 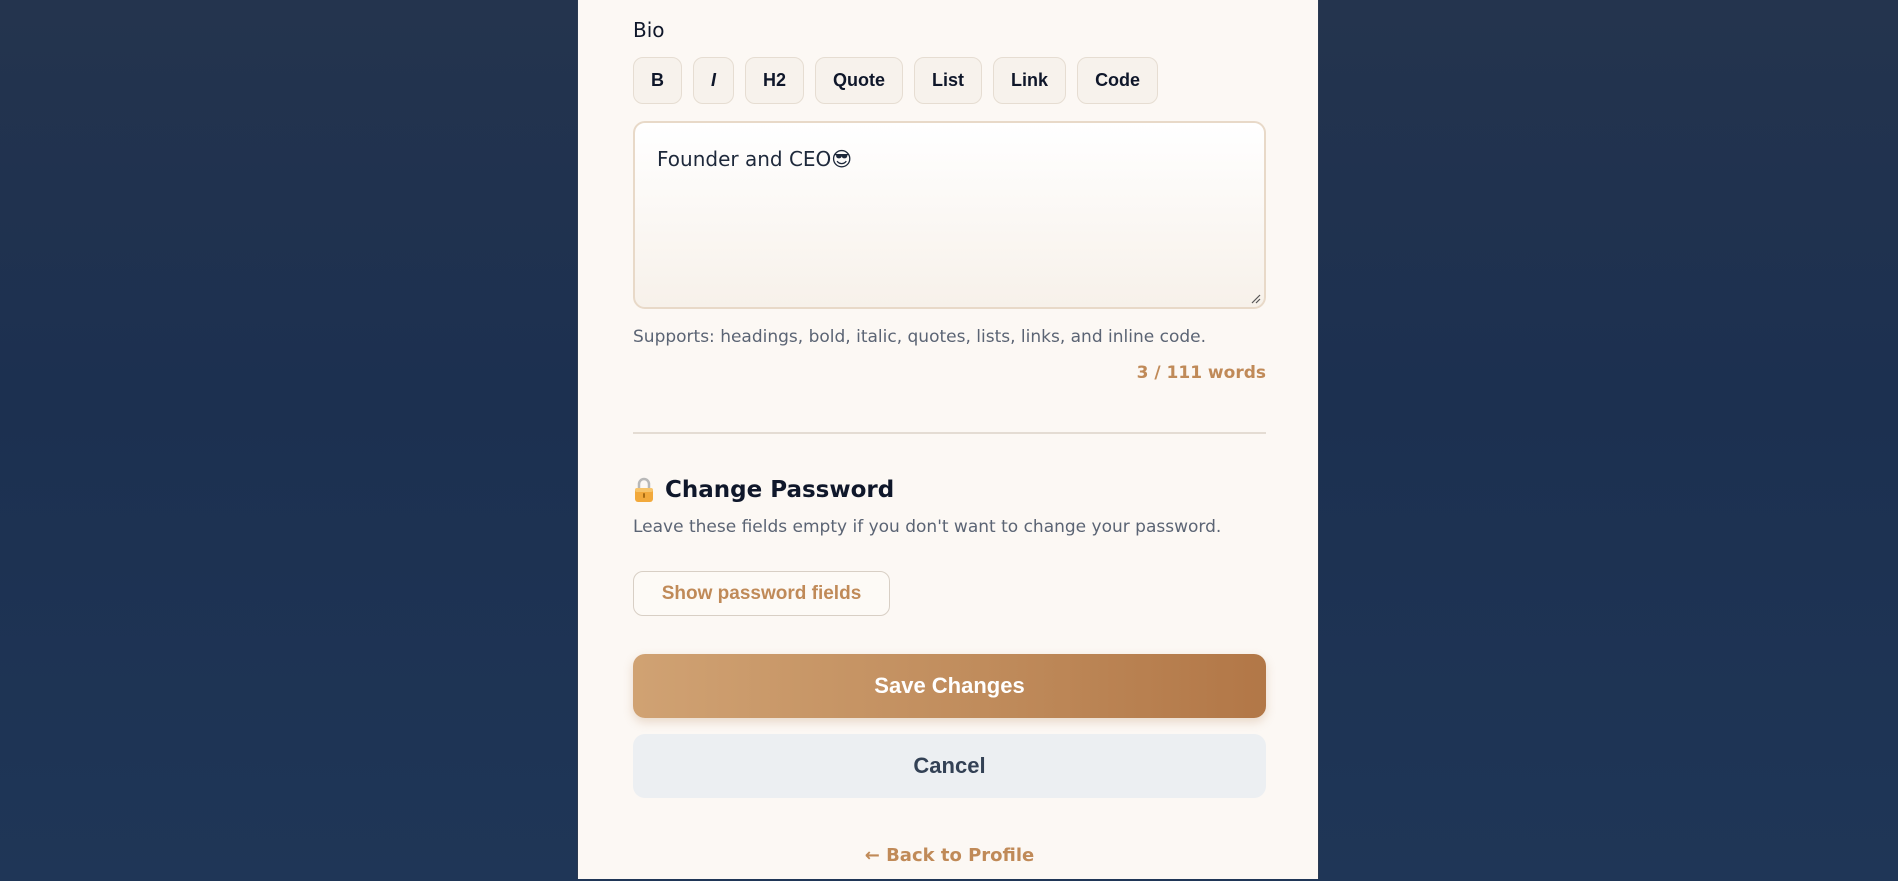 I want to click on password-section-header: Change Password, so click(x=763, y=490).